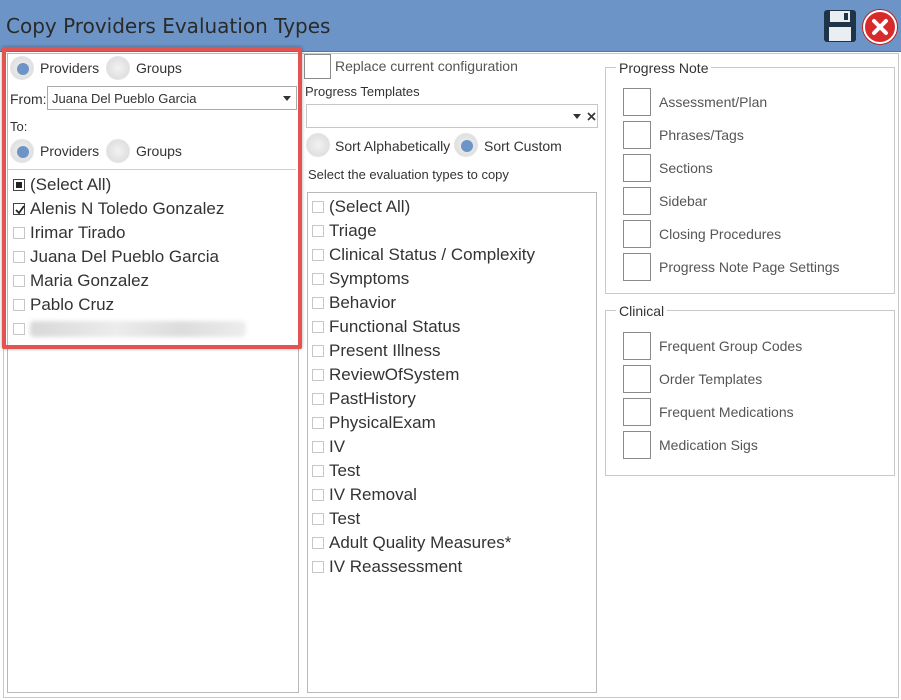 This screenshot has height=700, width=901. Describe the element at coordinates (426, 66) in the screenshot. I see `replace-config-label: Replace current configuration` at that location.